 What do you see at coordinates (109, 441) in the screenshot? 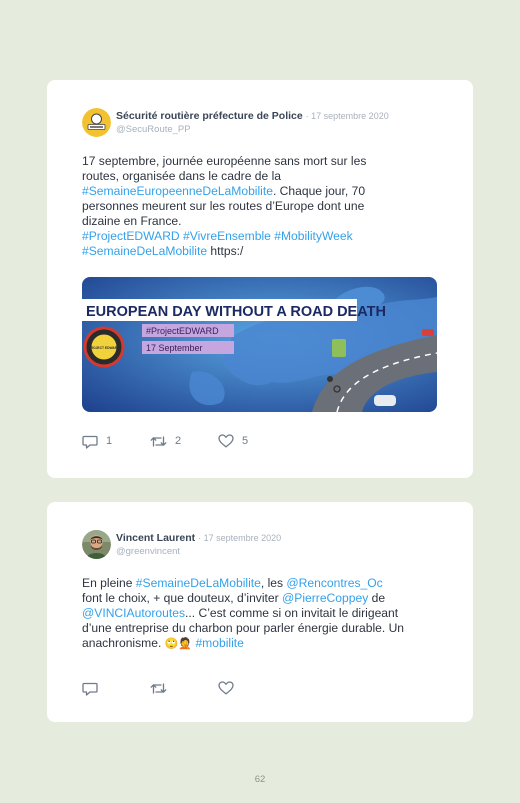
I see `reply-count: 1` at bounding box center [109, 441].